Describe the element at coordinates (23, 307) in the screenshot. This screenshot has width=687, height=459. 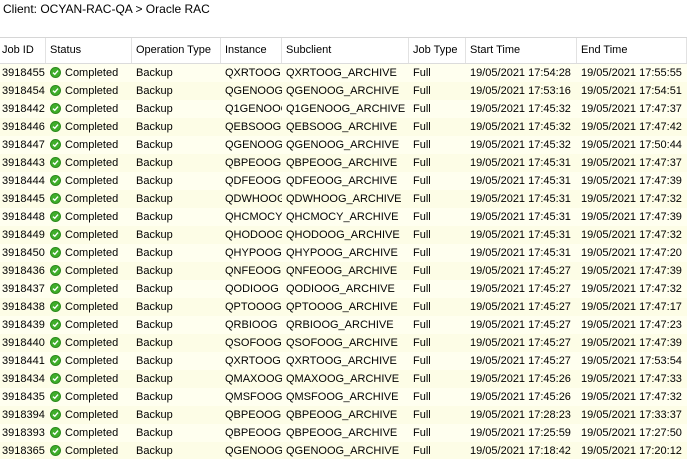
I see `job-id-cell: 3918438` at that location.